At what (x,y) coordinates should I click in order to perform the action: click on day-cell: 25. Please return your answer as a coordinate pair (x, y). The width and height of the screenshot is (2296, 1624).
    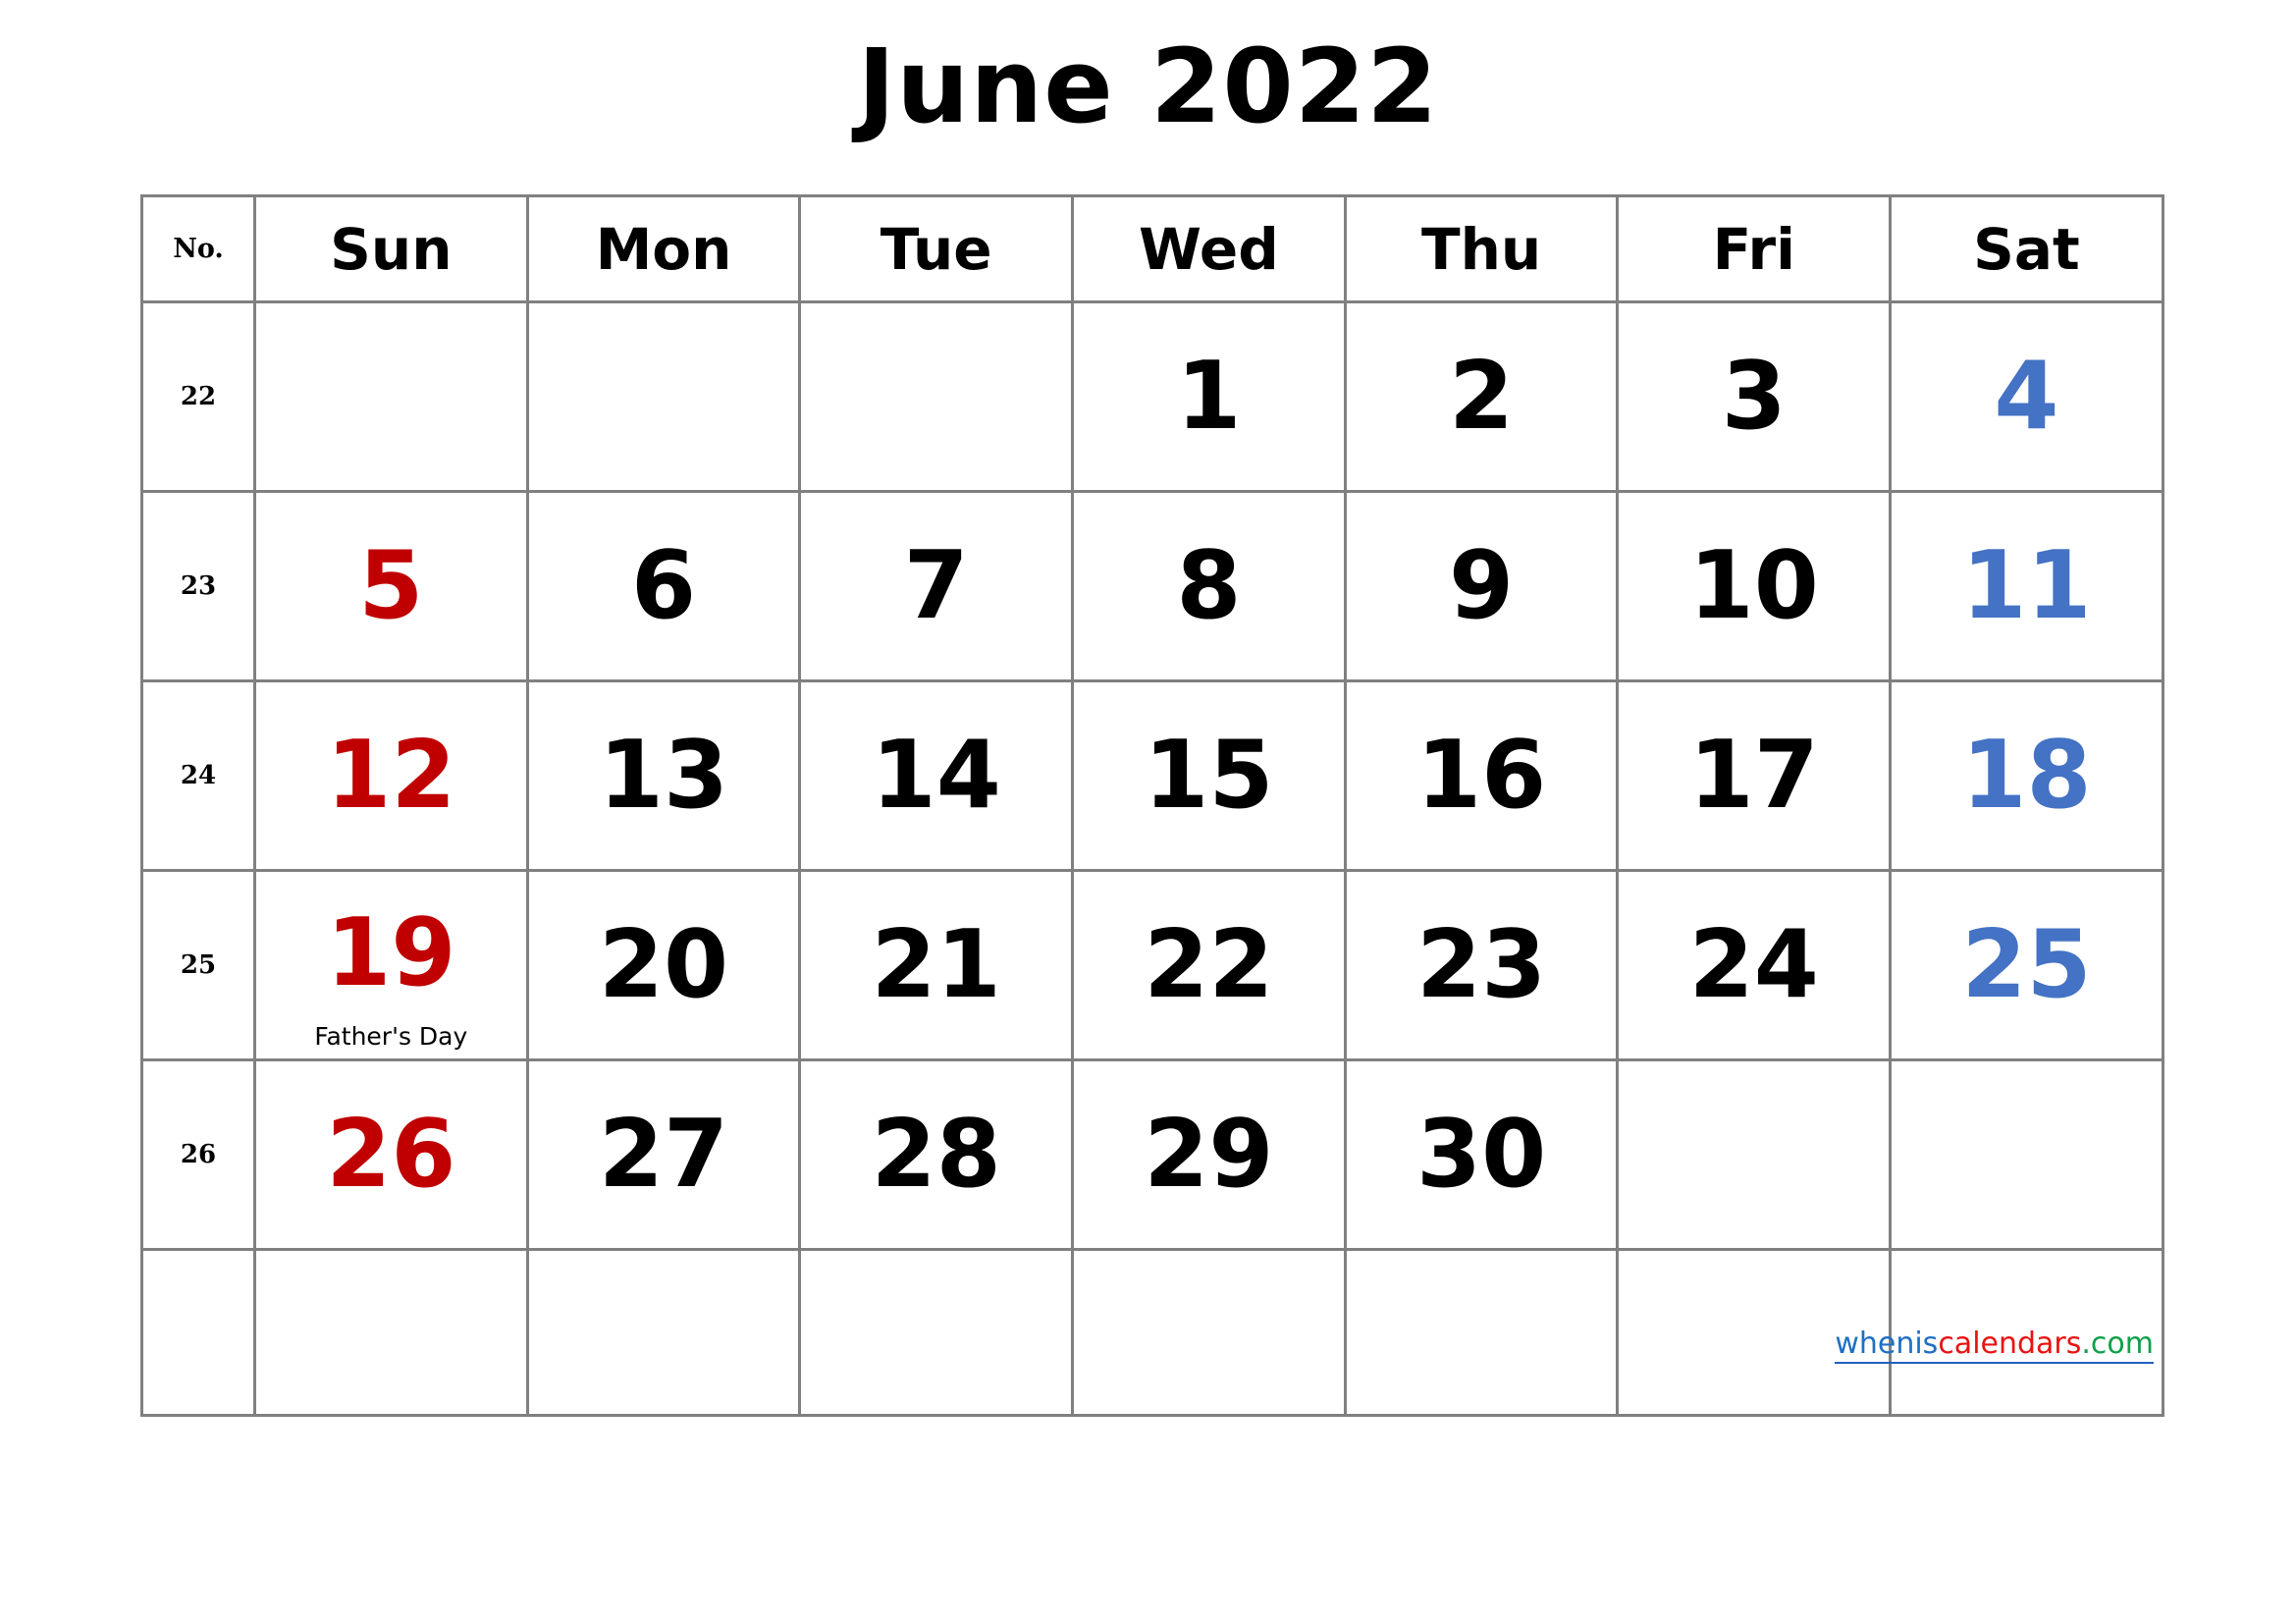
    Looking at the image, I should click on (2026, 965).